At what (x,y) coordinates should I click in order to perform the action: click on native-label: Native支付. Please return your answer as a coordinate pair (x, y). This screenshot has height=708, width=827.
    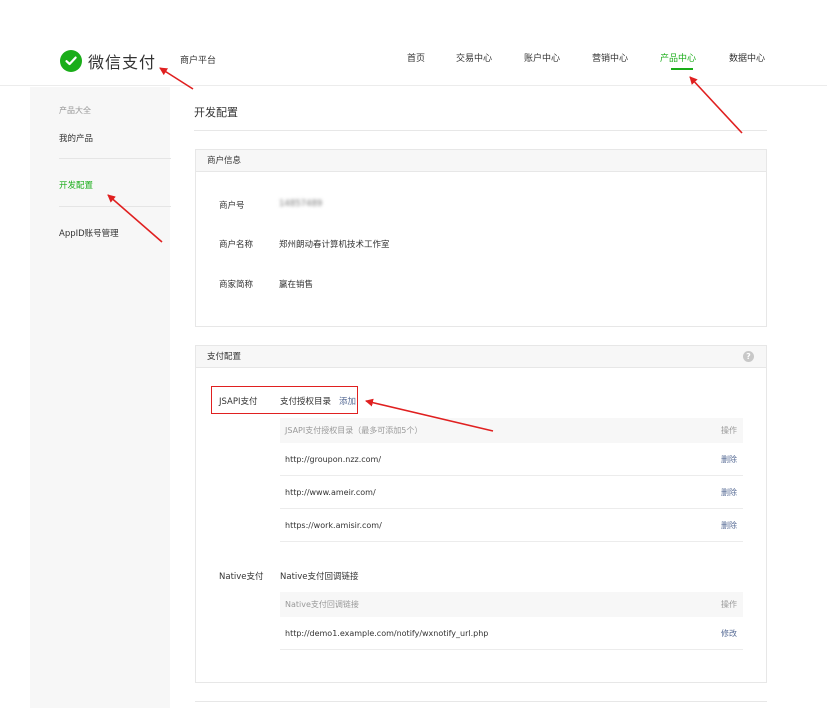
    Looking at the image, I should click on (241, 577).